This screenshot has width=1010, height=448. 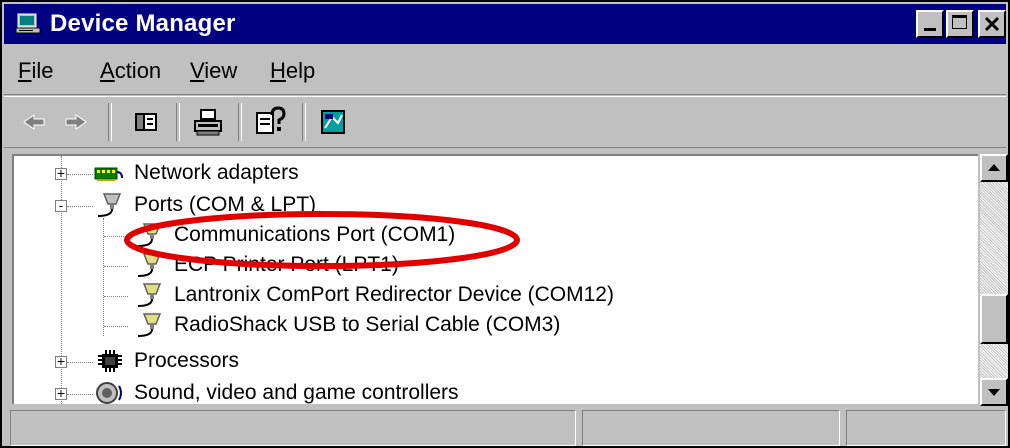 What do you see at coordinates (109, 393) in the screenshot?
I see `sound-icon` at bounding box center [109, 393].